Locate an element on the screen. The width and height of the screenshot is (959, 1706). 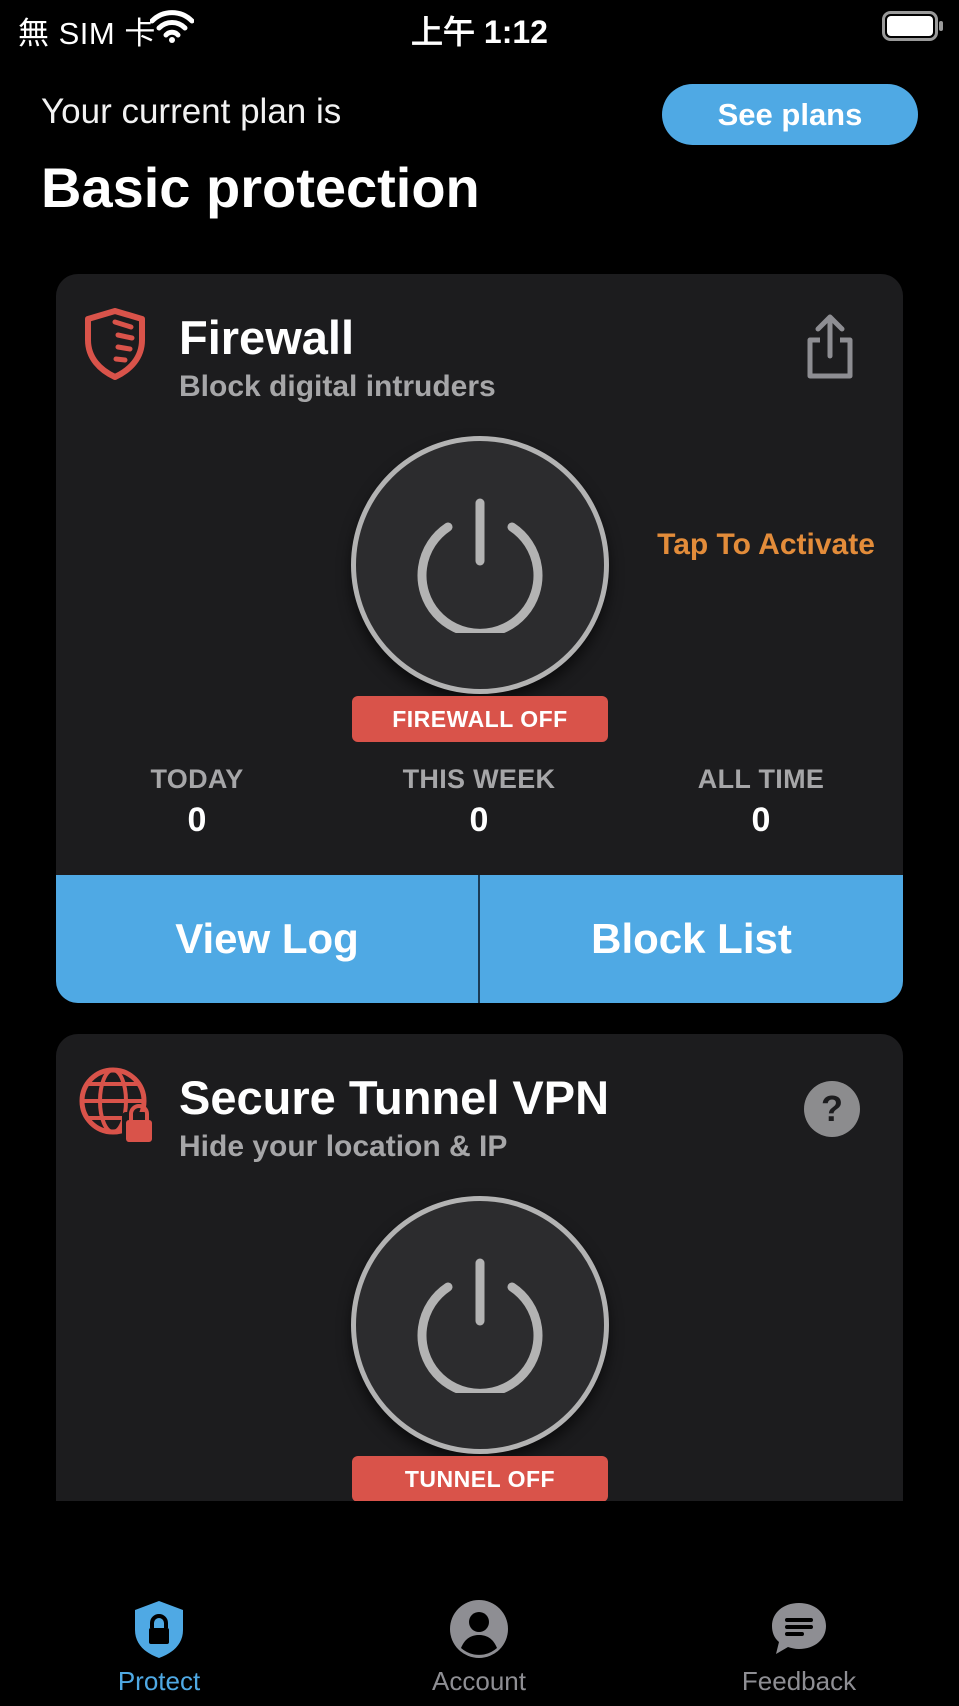
stat-label: THIS WEEK is located at coordinates (479, 779).